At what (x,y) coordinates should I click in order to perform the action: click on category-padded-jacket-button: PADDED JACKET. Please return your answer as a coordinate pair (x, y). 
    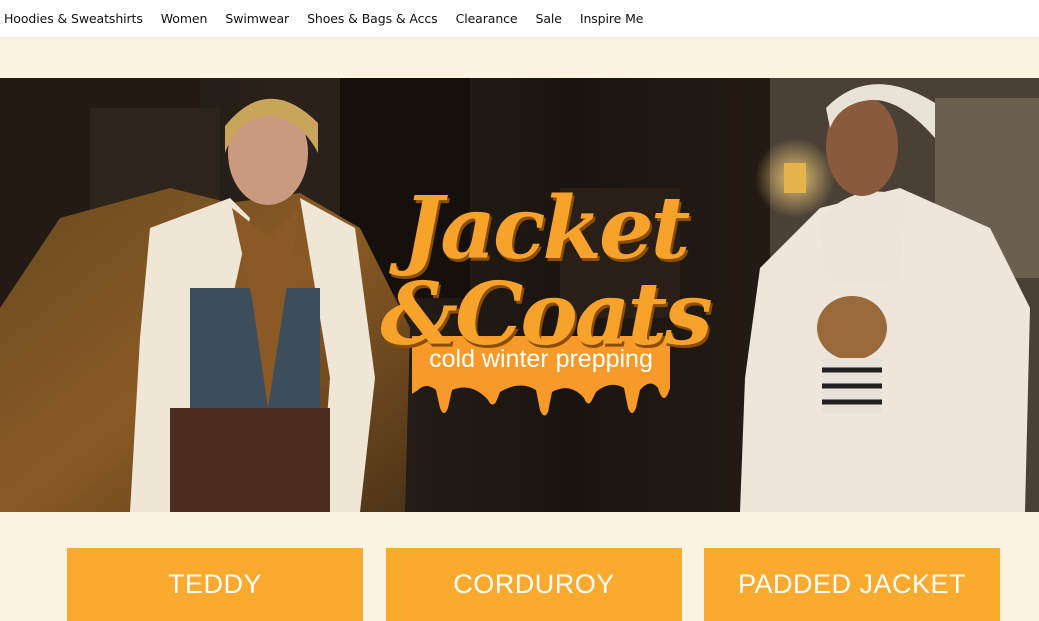
    Looking at the image, I should click on (852, 584).